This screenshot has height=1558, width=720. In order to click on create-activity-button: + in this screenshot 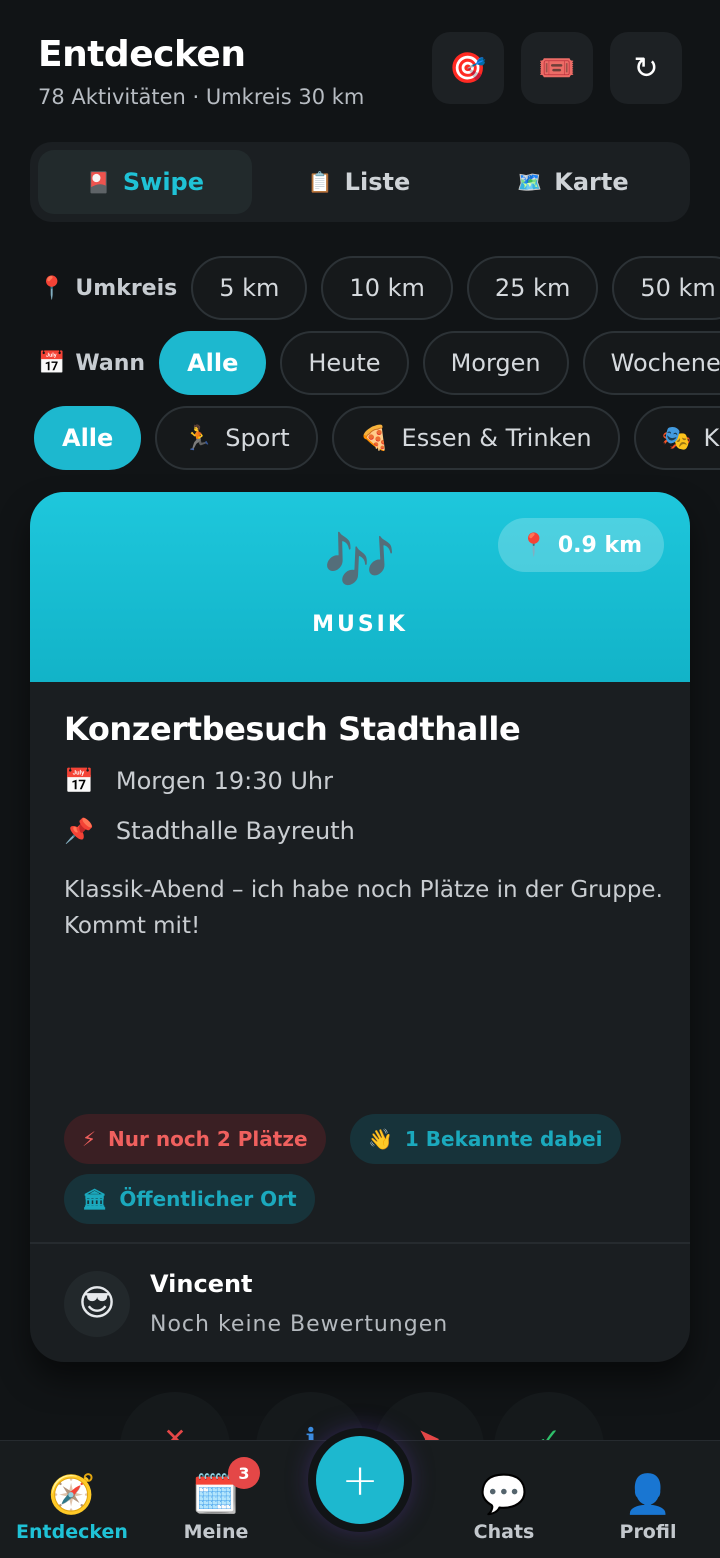, I will do `click(360, 1480)`.